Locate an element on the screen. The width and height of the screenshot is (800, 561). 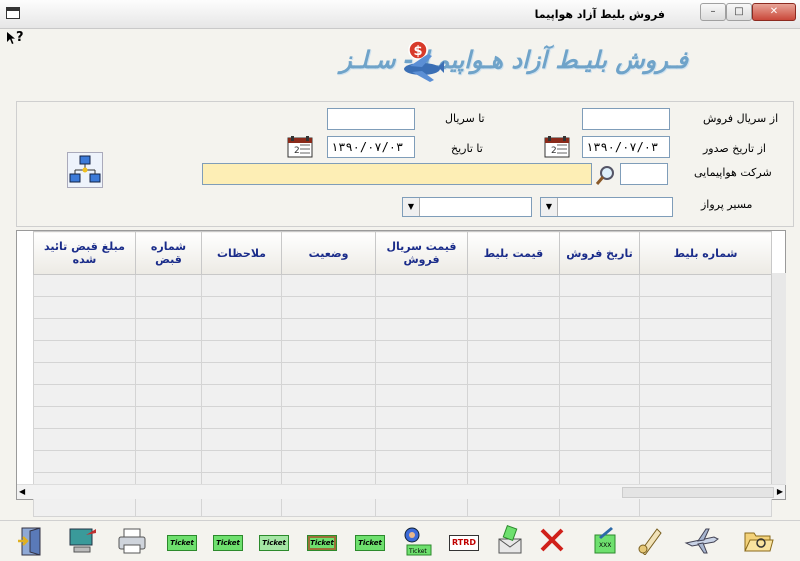
rtrd-button: RTRD is located at coordinates (464, 543).